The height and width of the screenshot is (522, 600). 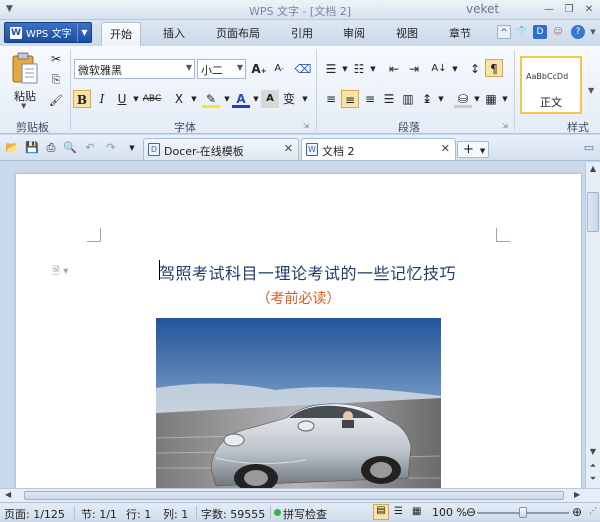 I want to click on italic-button: I, so click(x=102, y=99).